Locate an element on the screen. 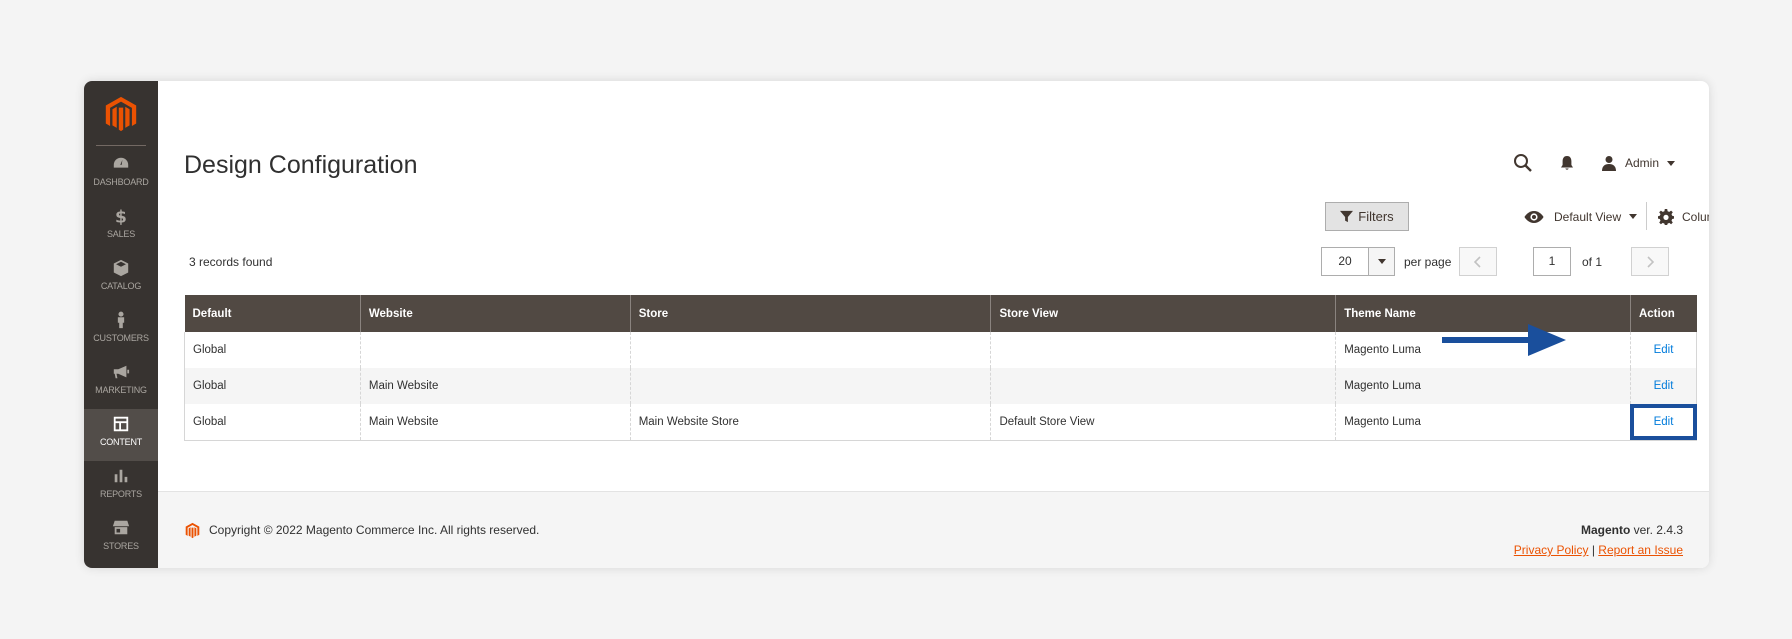 This screenshot has width=1792, height=639. sidebar-item-stores: STORES is located at coordinates (121, 539).